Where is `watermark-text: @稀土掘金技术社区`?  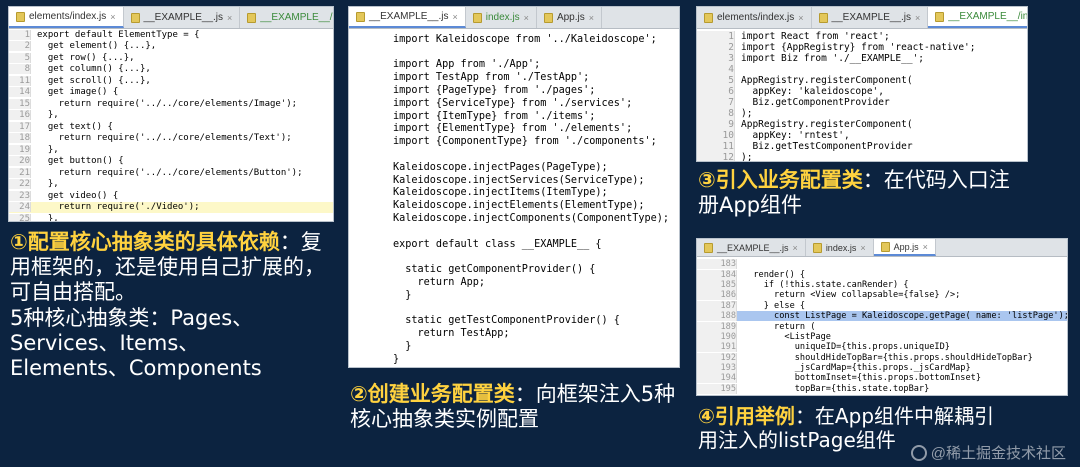
watermark-text: @稀土掘金技术社区 is located at coordinates (998, 453).